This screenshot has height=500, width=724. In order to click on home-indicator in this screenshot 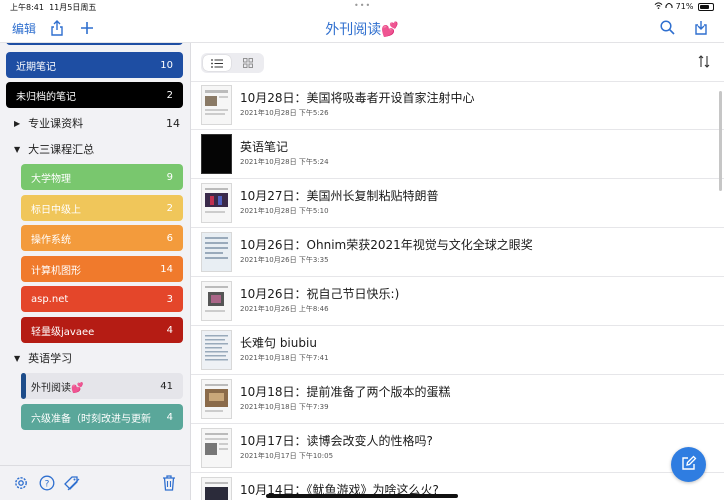, I will do `click(362, 496)`.